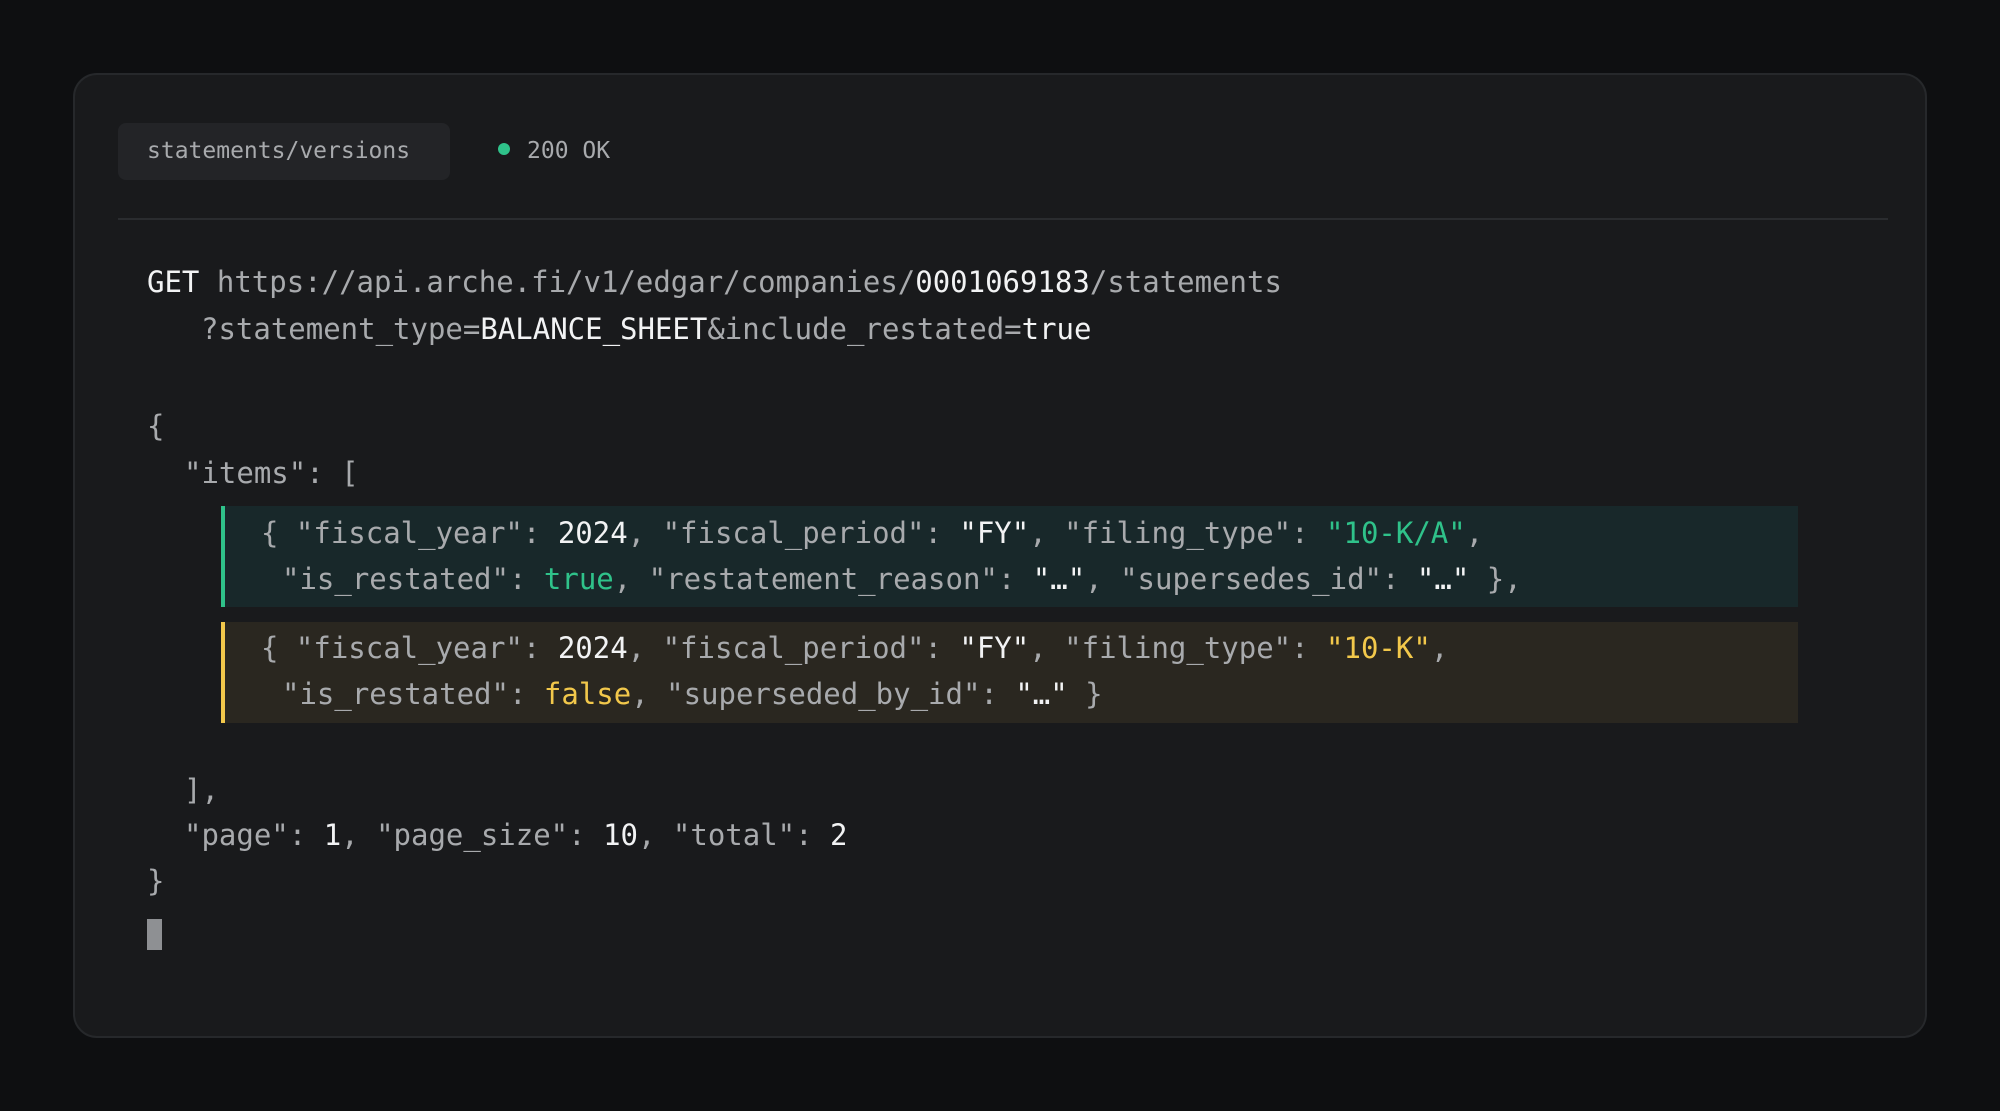  I want to click on json-close-brace: }, so click(156, 881).